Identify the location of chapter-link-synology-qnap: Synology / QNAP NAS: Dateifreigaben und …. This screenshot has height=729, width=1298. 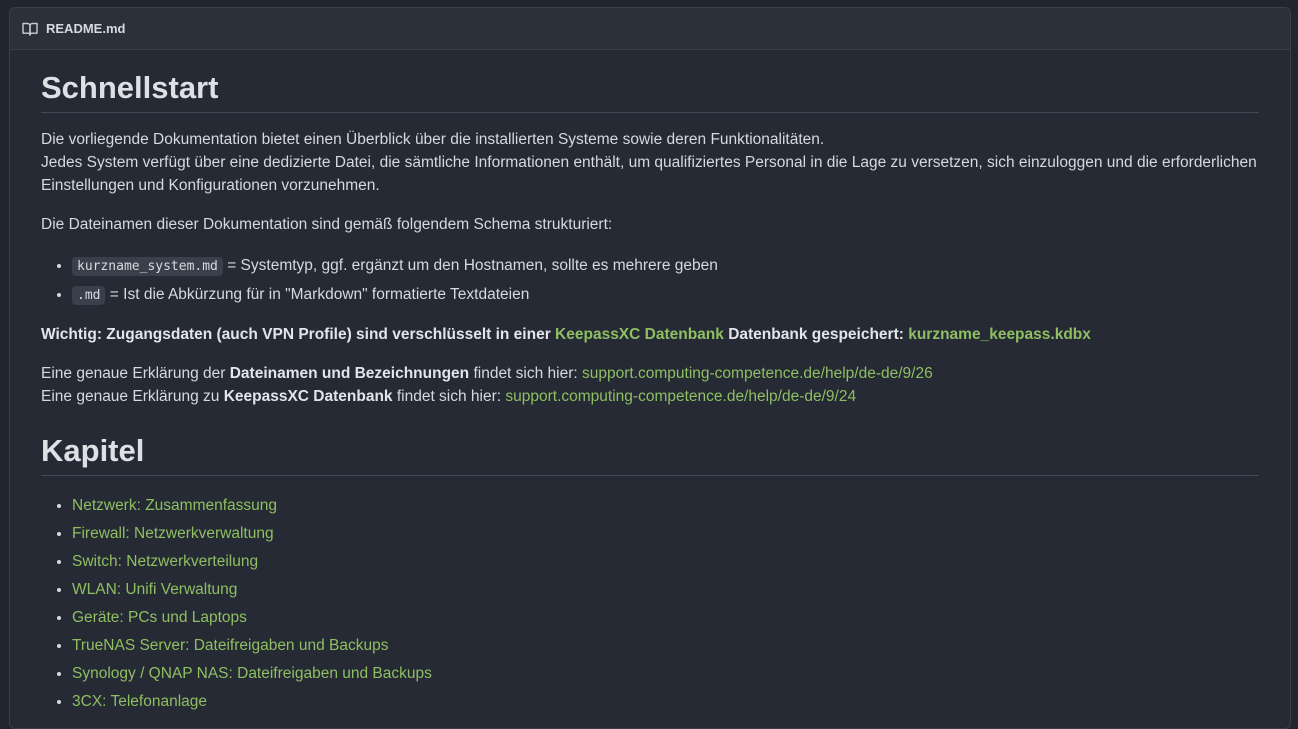
(252, 673).